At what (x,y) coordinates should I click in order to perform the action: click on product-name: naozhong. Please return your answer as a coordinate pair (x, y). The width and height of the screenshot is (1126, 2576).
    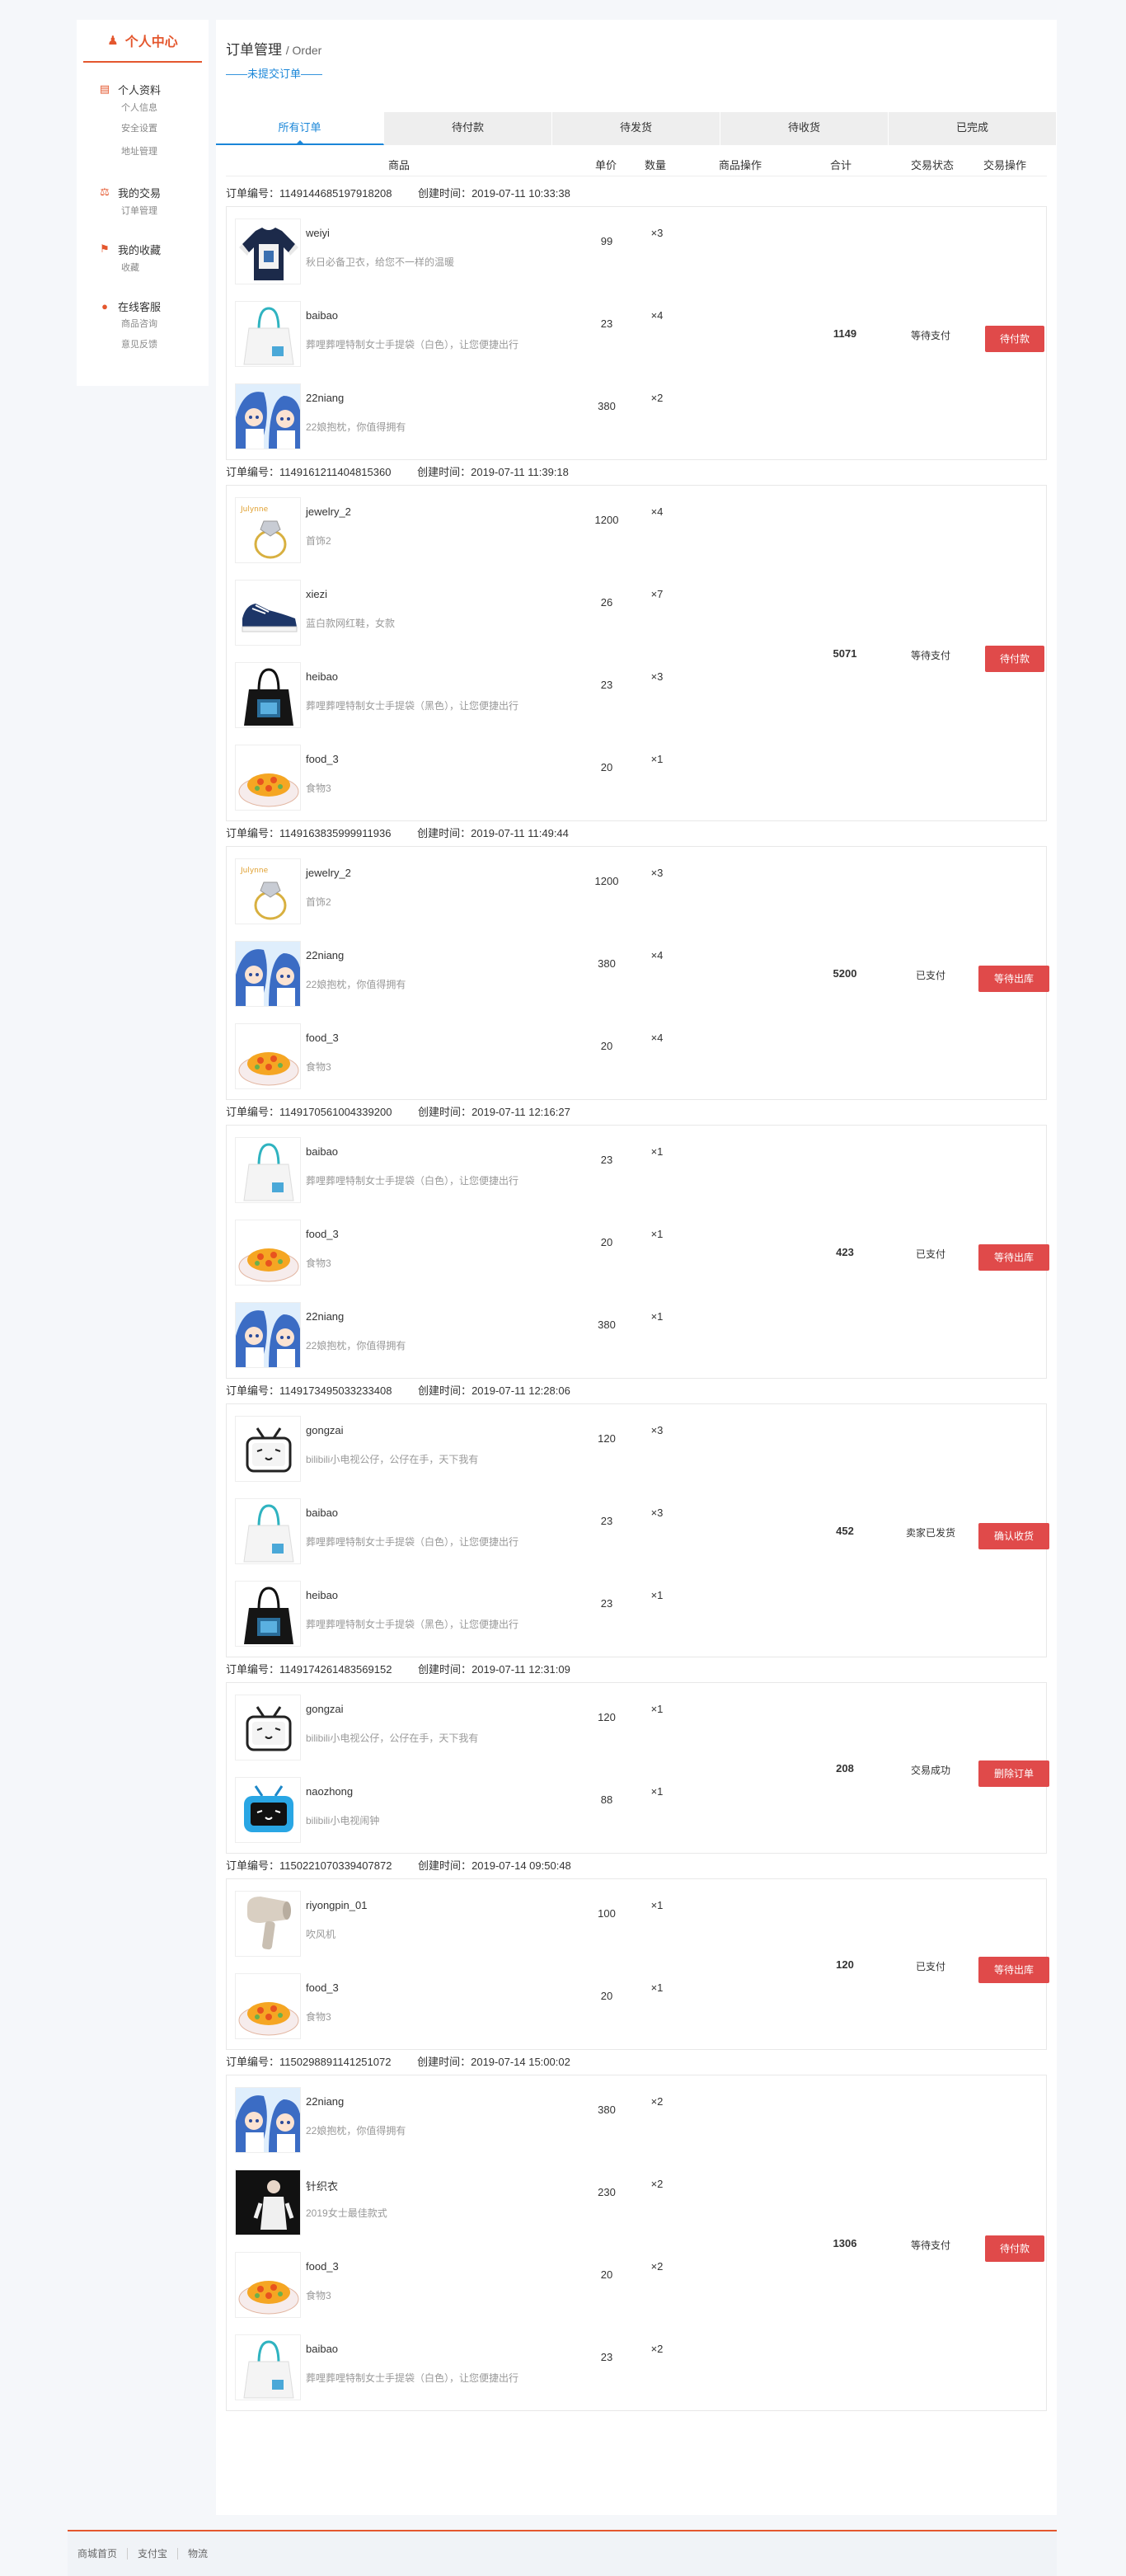
    Looking at the image, I should click on (329, 1791).